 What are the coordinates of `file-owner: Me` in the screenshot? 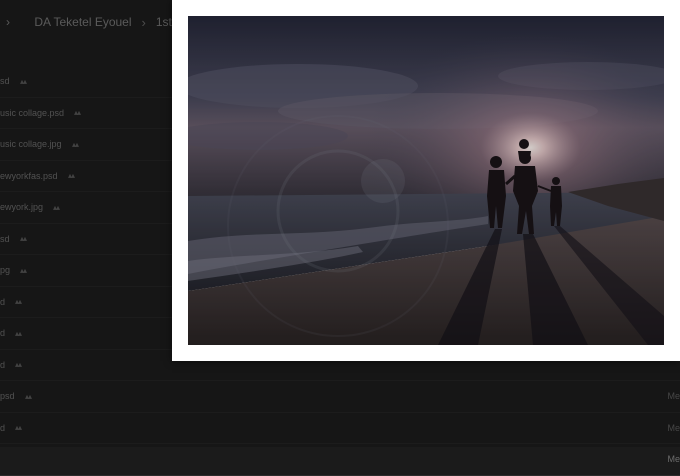 It's located at (673, 459).